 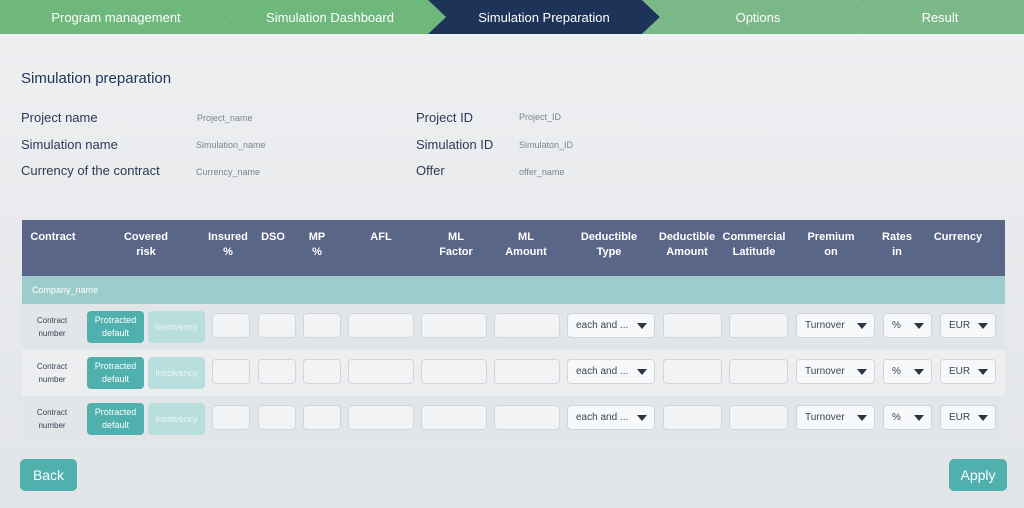 I want to click on col-dso: DSO, so click(x=273, y=237).